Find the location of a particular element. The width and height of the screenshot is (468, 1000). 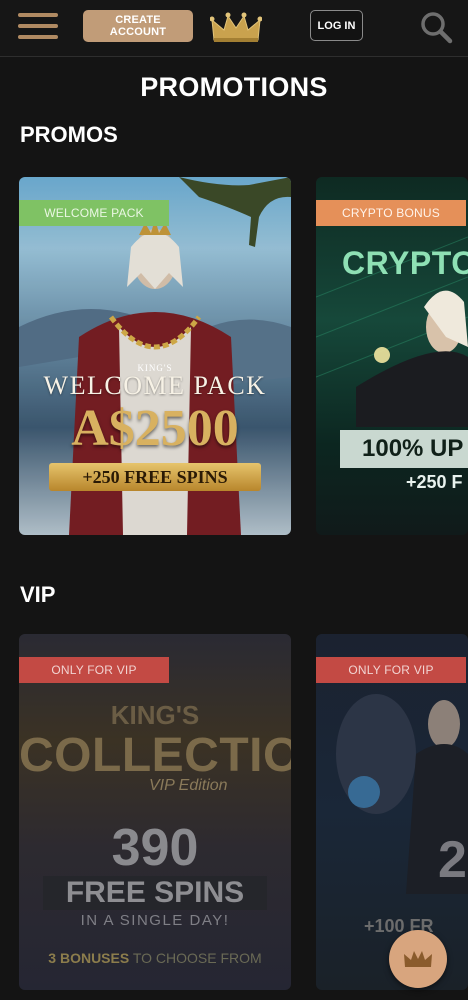

promo-card-crypto-bonus: CRYPTO BONUS CRYPTO W 100% UP +250 F is located at coordinates (392, 356).